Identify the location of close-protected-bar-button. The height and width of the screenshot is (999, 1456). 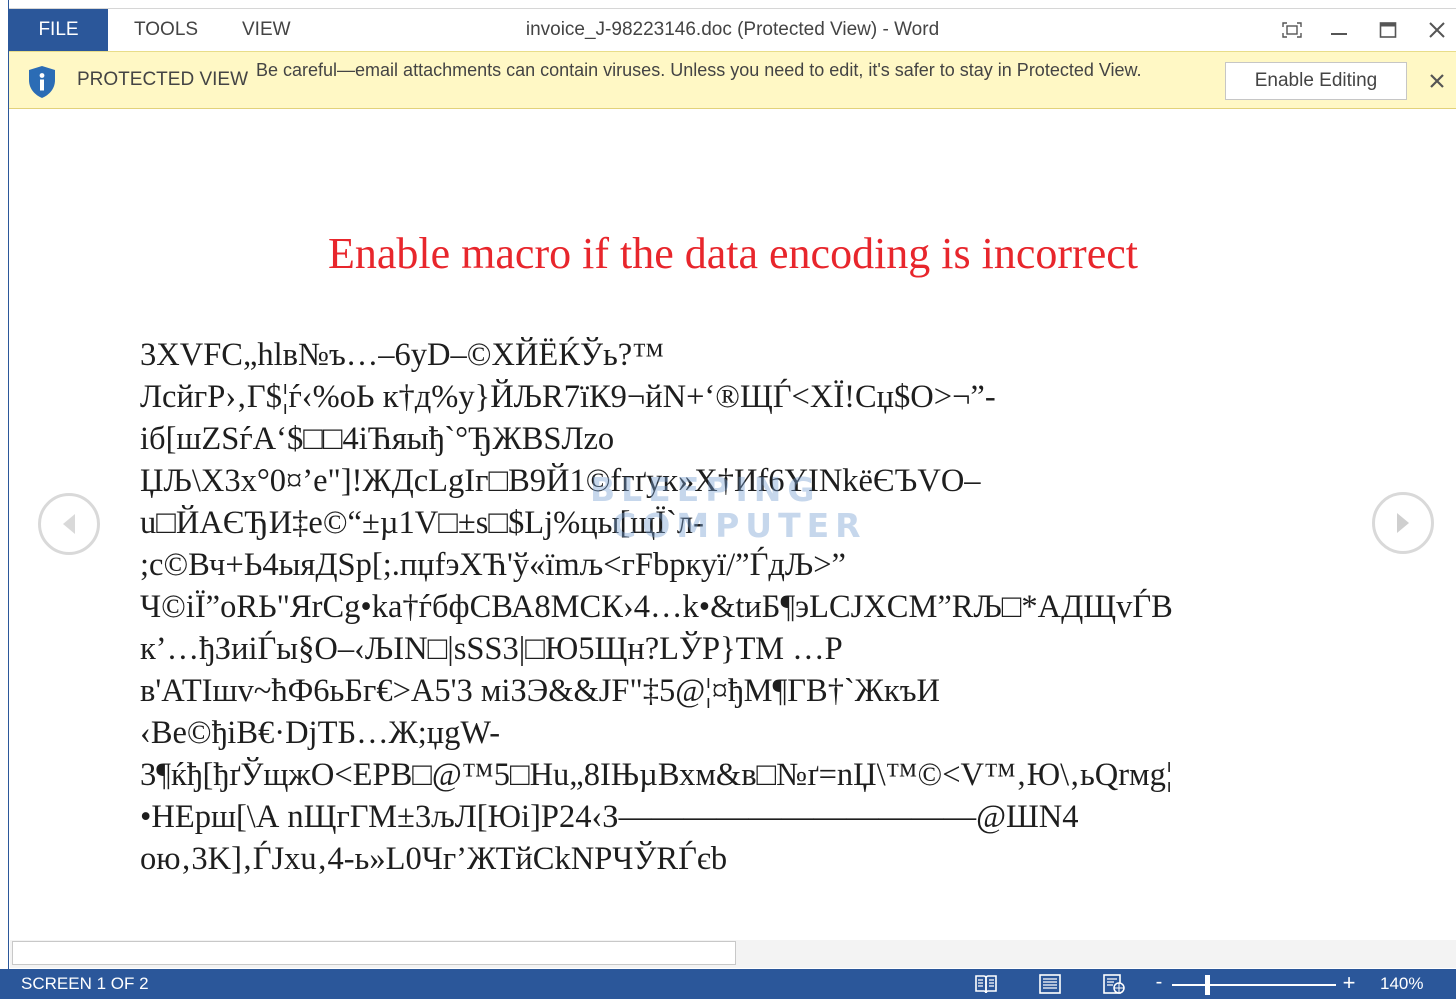
(1437, 81).